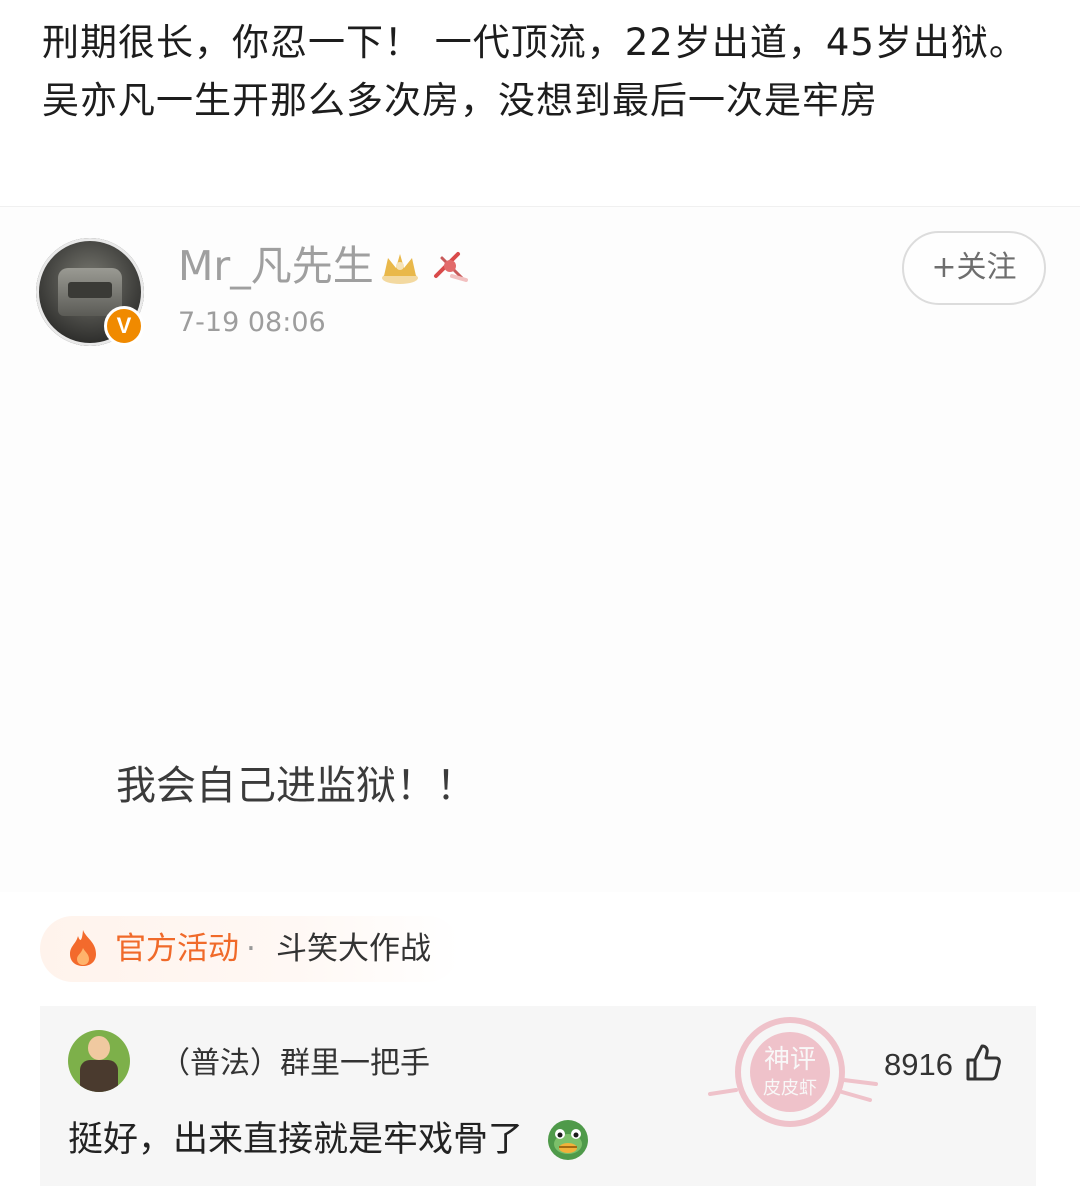  What do you see at coordinates (124, 326) in the screenshot?
I see `verified-badge: V` at bounding box center [124, 326].